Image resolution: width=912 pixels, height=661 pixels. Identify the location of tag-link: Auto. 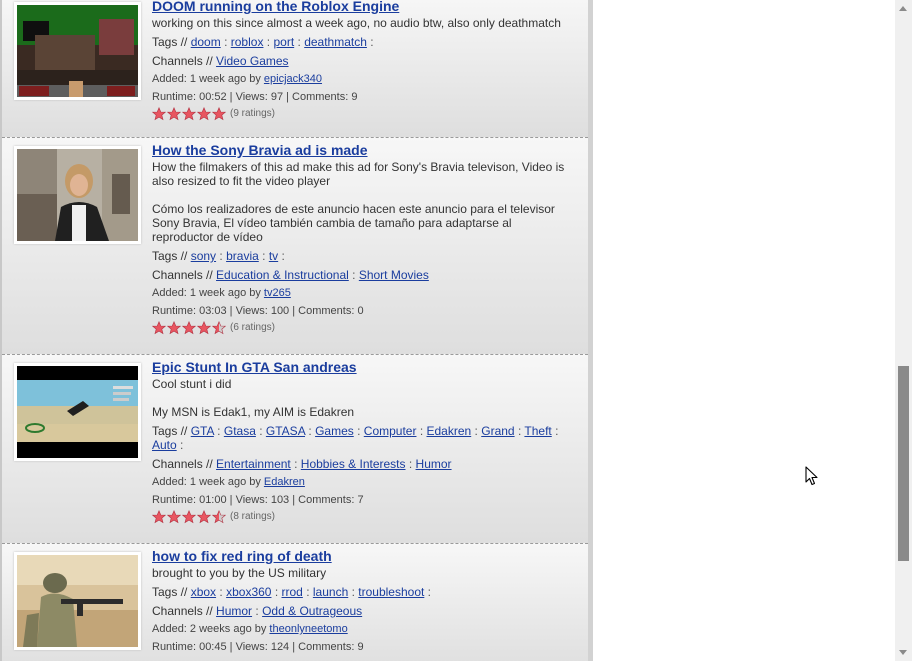
(164, 445).